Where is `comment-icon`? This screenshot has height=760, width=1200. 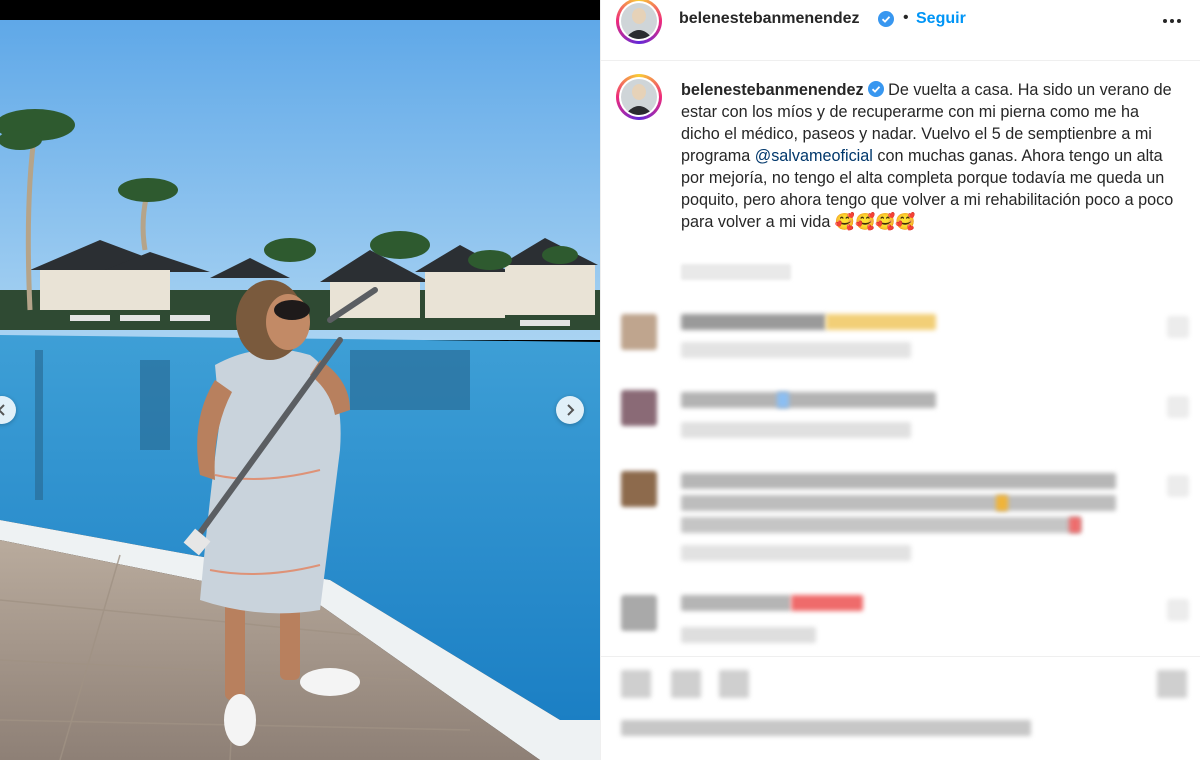 comment-icon is located at coordinates (686, 684).